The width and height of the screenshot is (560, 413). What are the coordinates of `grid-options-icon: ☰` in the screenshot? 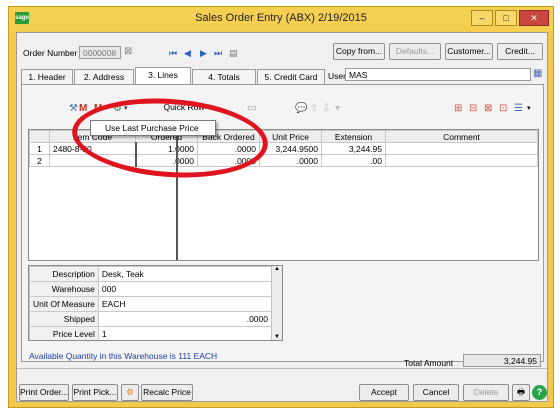 It's located at (518, 108).